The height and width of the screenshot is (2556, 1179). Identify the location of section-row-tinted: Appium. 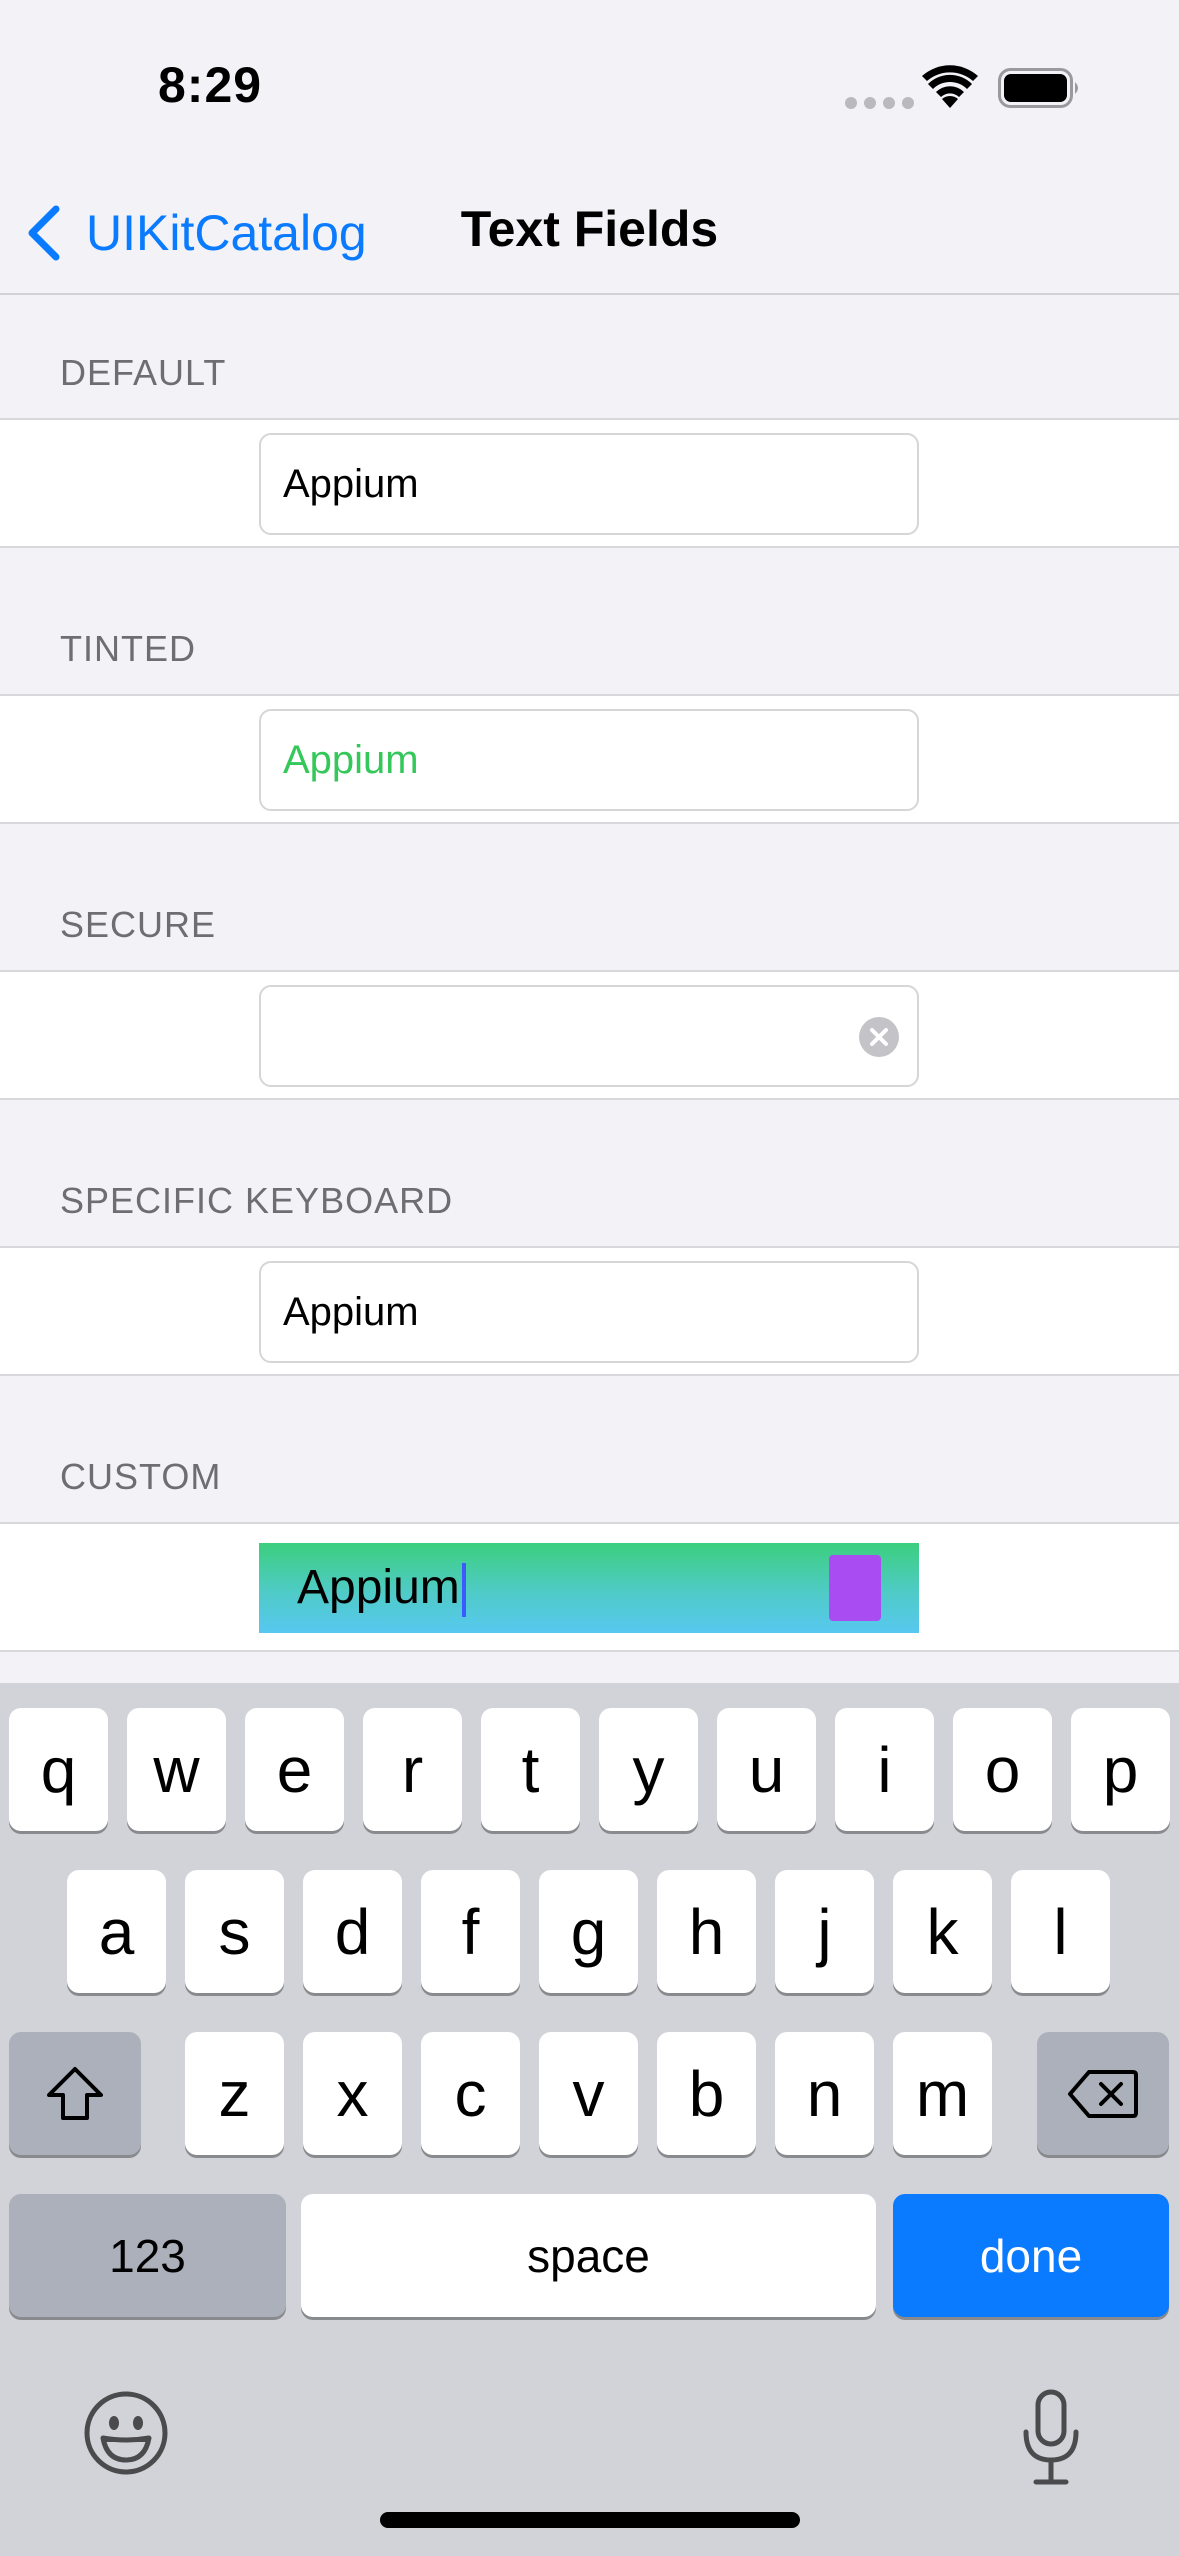
(589, 759).